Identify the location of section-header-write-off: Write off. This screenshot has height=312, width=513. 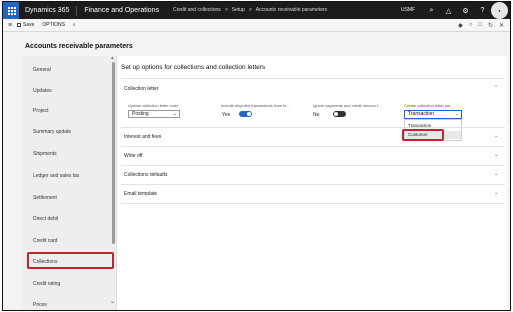
(133, 156).